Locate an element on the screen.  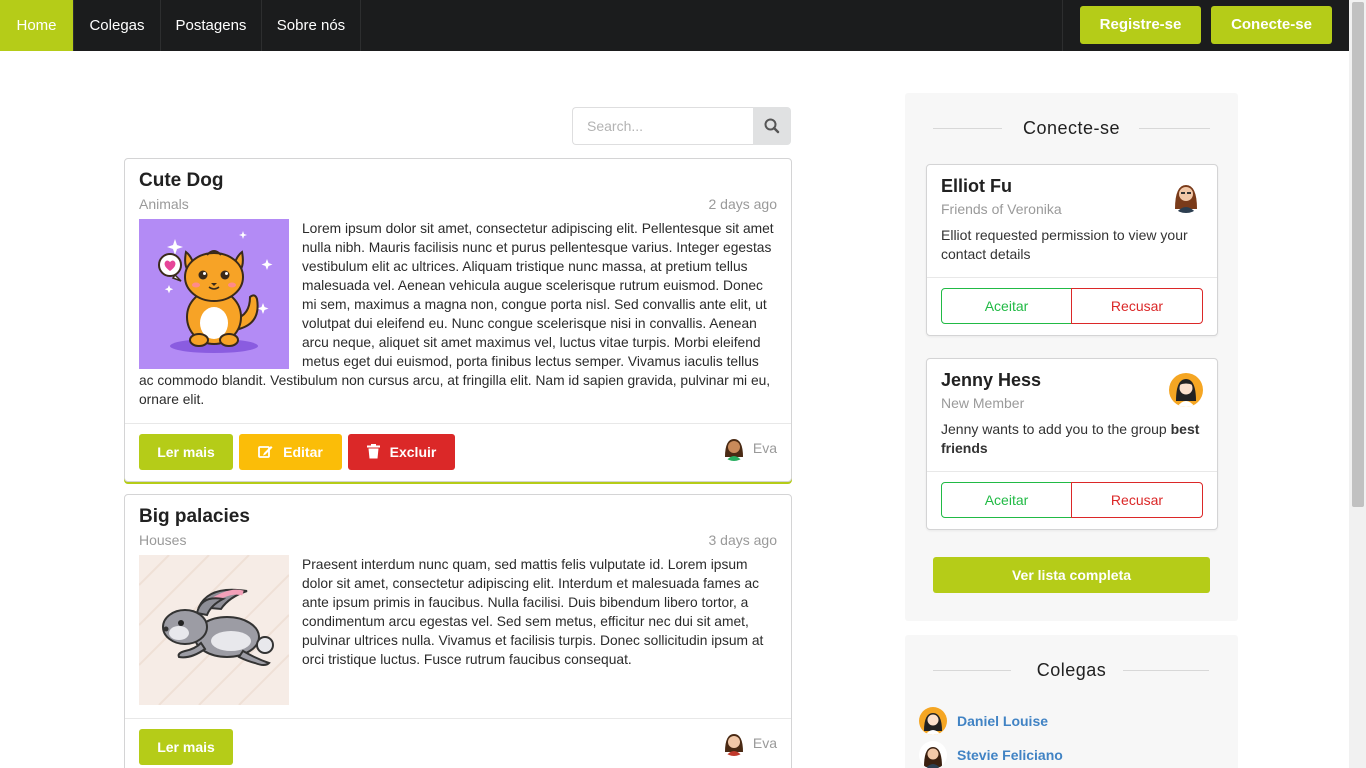
search-bar is located at coordinates (681, 126).